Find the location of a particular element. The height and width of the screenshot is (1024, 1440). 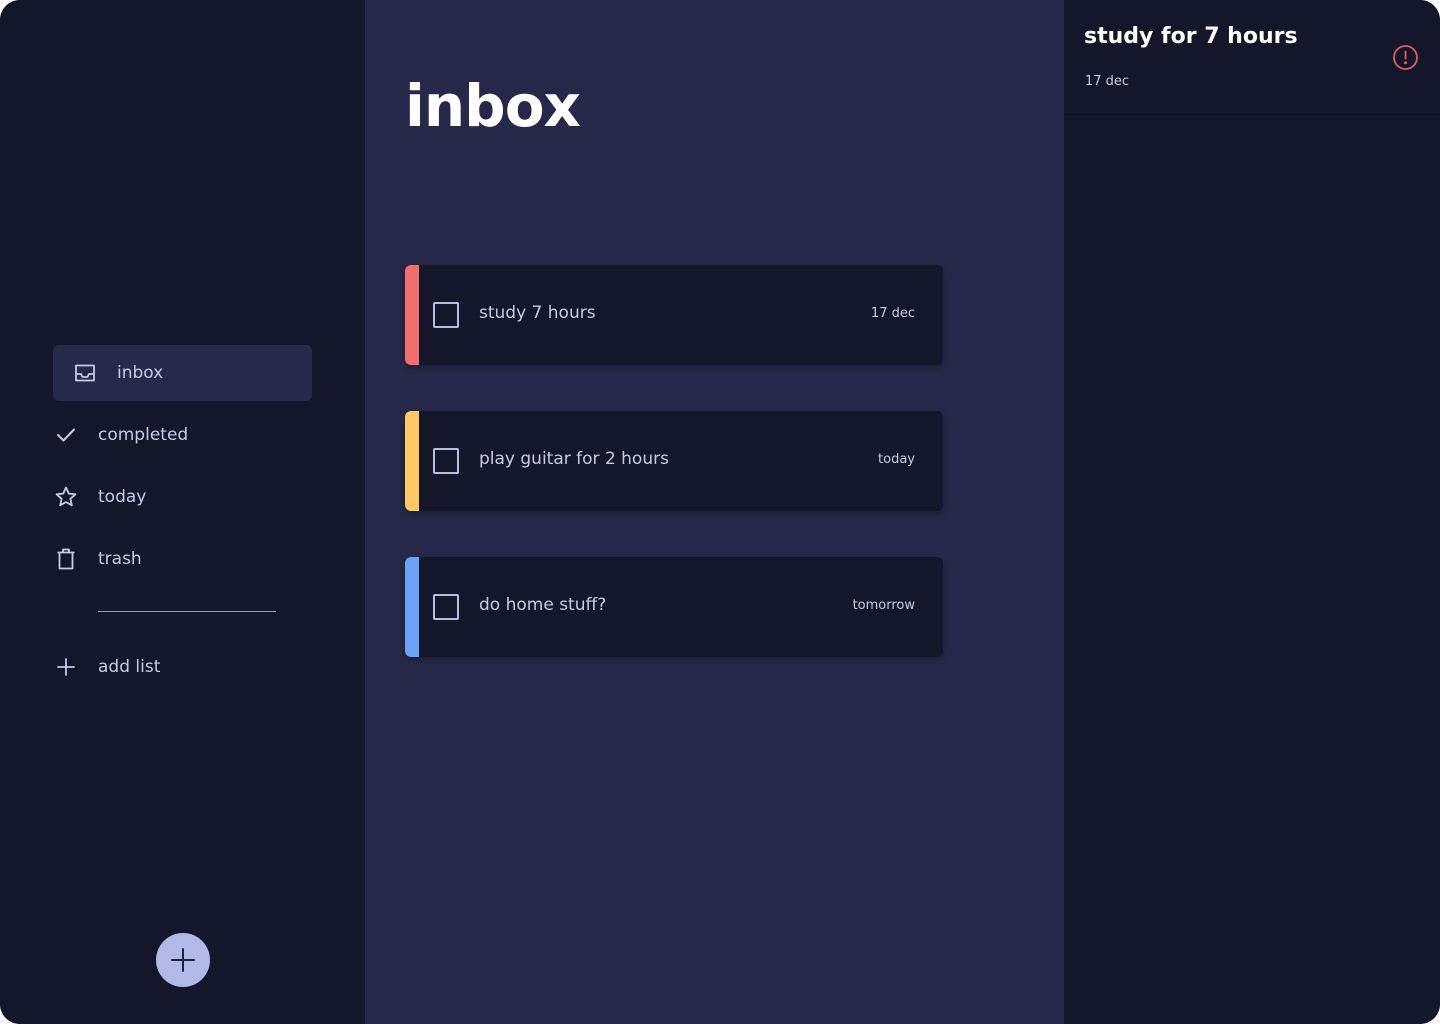

sidebar-item-label: inbox is located at coordinates (140, 373).